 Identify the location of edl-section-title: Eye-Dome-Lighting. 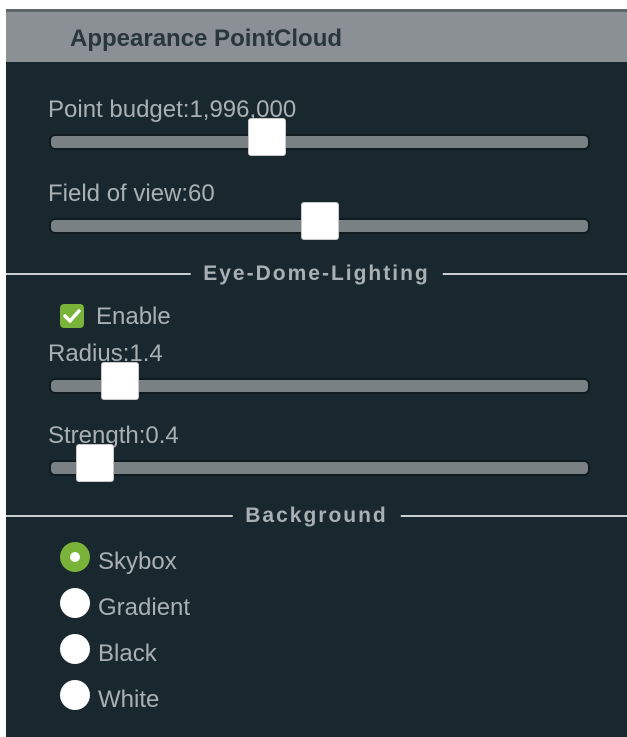
(316, 274).